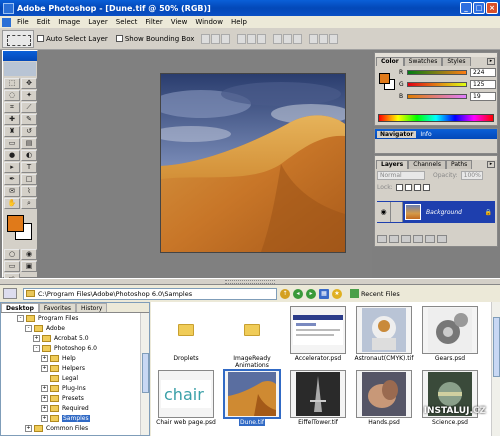 The image size is (500, 436). What do you see at coordinates (75, 348) in the screenshot?
I see `tree-node: - Photoshop 6.0` at bounding box center [75, 348].